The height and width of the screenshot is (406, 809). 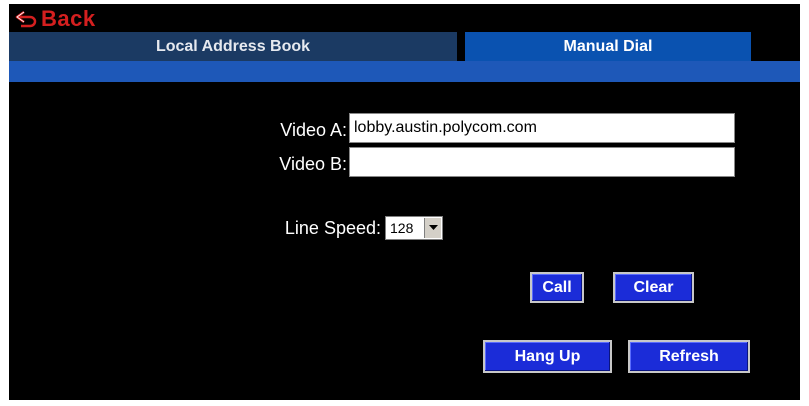 What do you see at coordinates (332, 228) in the screenshot?
I see `line-speed-label: Line Speed:` at bounding box center [332, 228].